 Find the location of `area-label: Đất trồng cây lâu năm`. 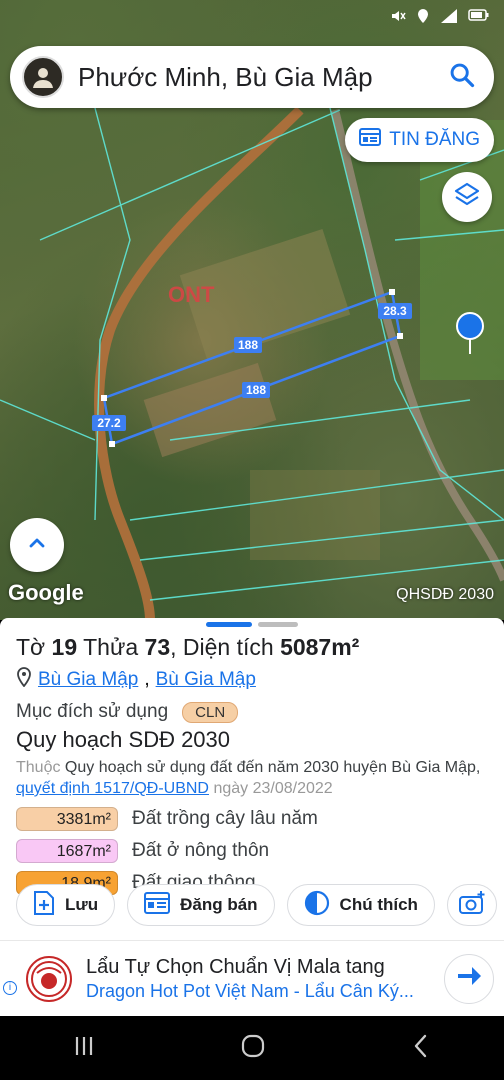

area-label: Đất trồng cây lâu năm is located at coordinates (225, 818).